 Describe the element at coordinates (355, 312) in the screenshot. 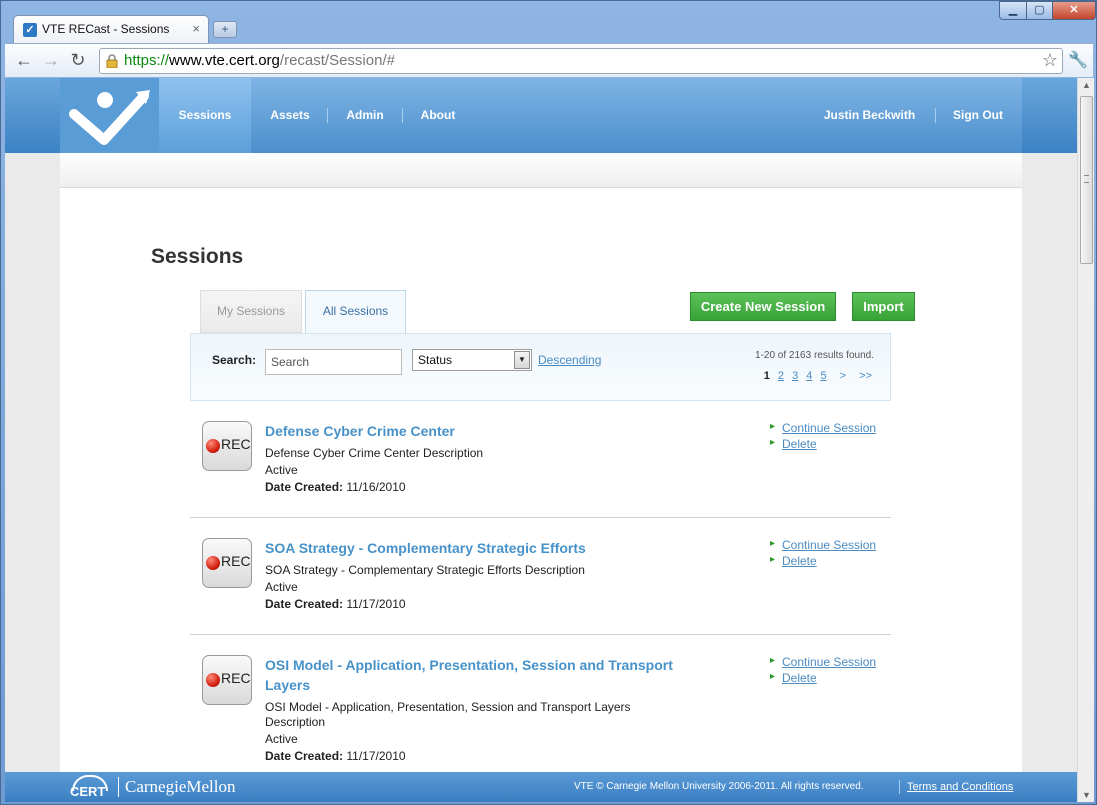

I see `tab-all-sessions: All Sessions` at that location.